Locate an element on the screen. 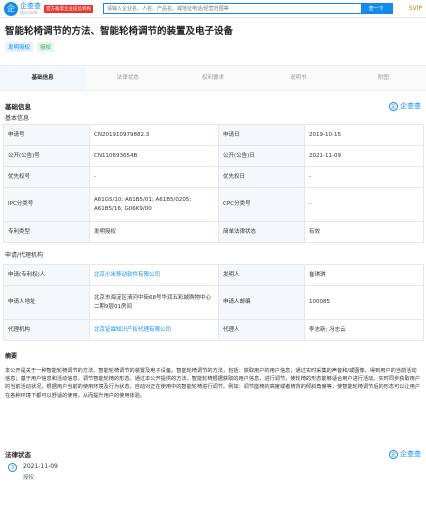  table-row: 代理机构 北京钲霖知识产权代理有限公司 代理人 李志新; 冯志云 is located at coordinates (213, 330).